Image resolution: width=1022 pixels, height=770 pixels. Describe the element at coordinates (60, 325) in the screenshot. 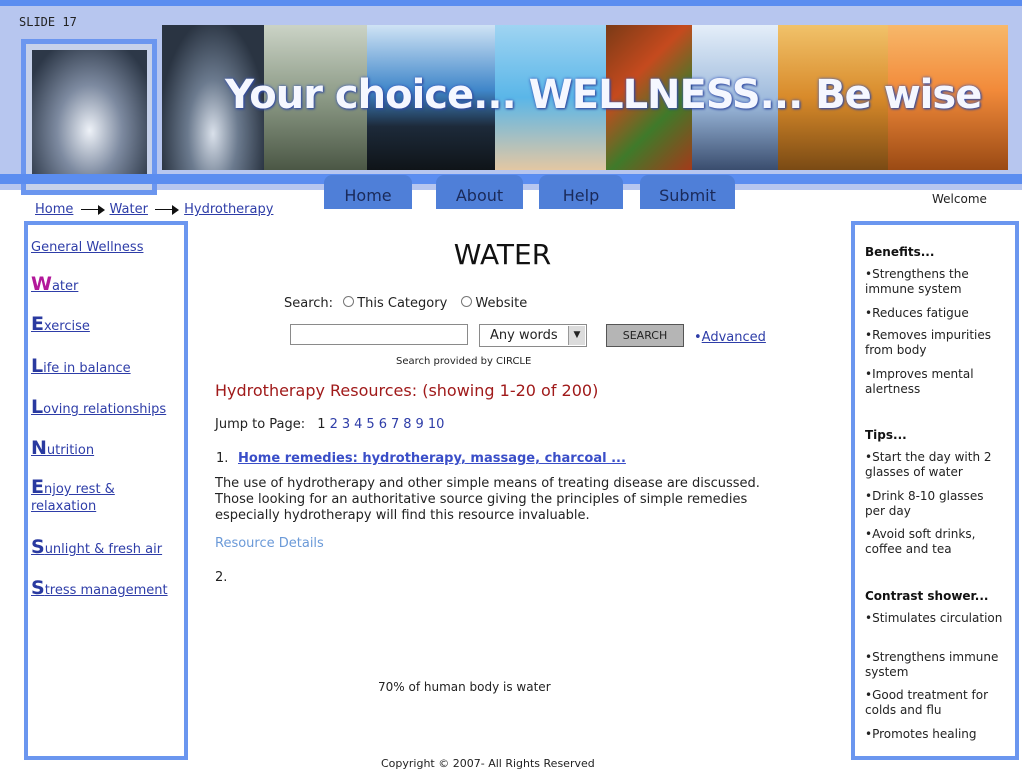

I see `sidebar-item-exercise: Exercise` at that location.